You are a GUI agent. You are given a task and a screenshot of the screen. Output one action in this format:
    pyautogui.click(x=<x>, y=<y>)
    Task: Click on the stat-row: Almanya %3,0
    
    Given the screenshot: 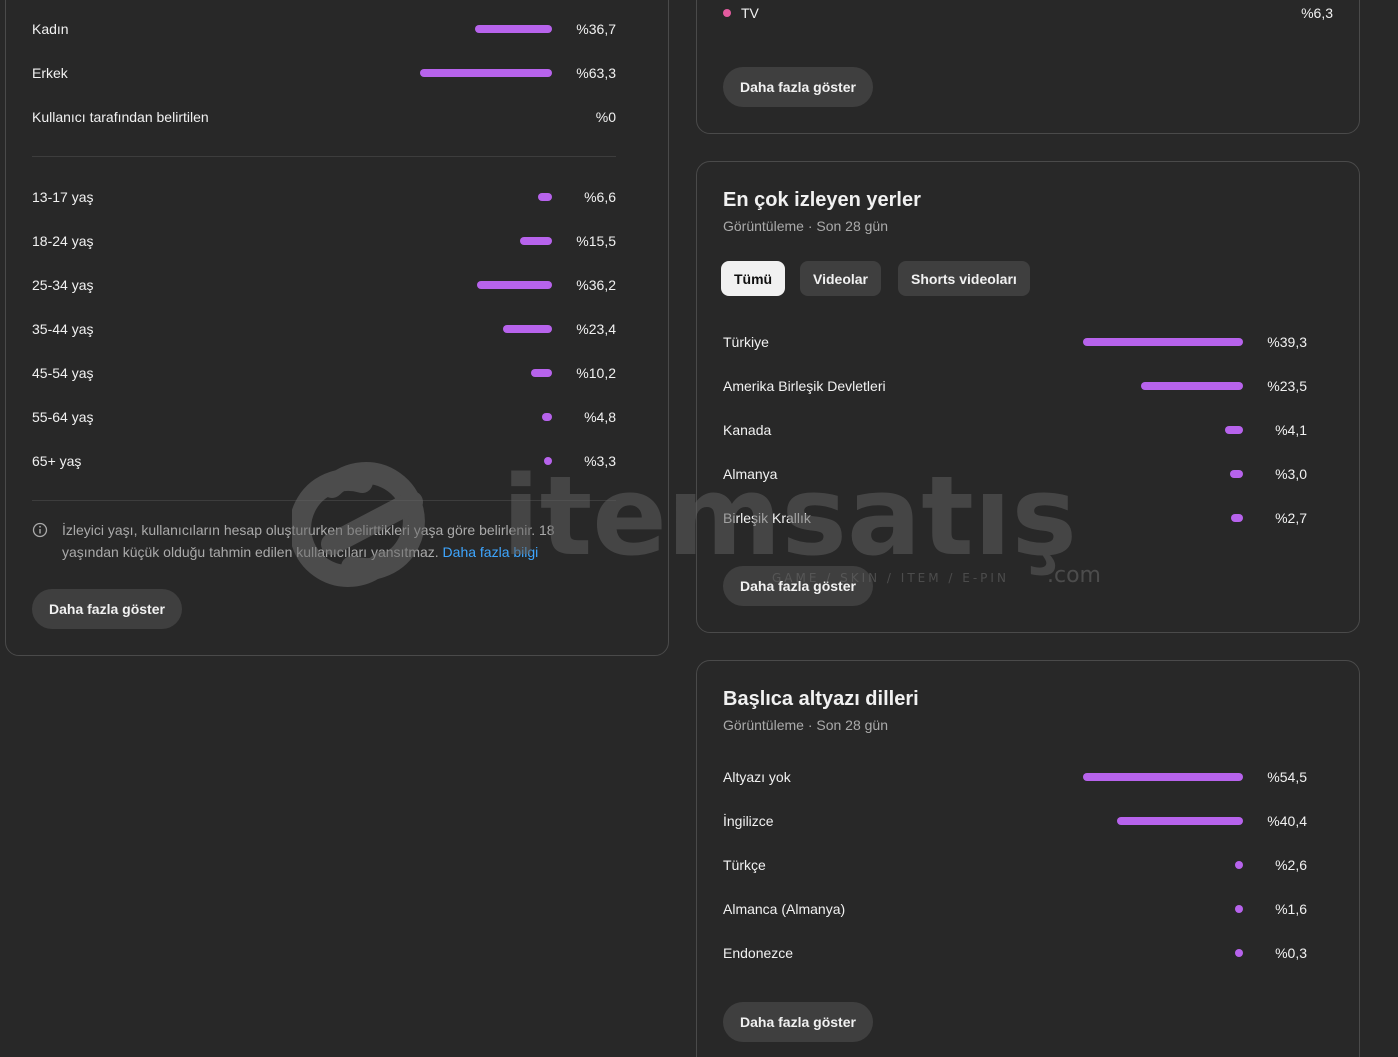 What is the action you would take?
    pyautogui.click(x=1015, y=474)
    